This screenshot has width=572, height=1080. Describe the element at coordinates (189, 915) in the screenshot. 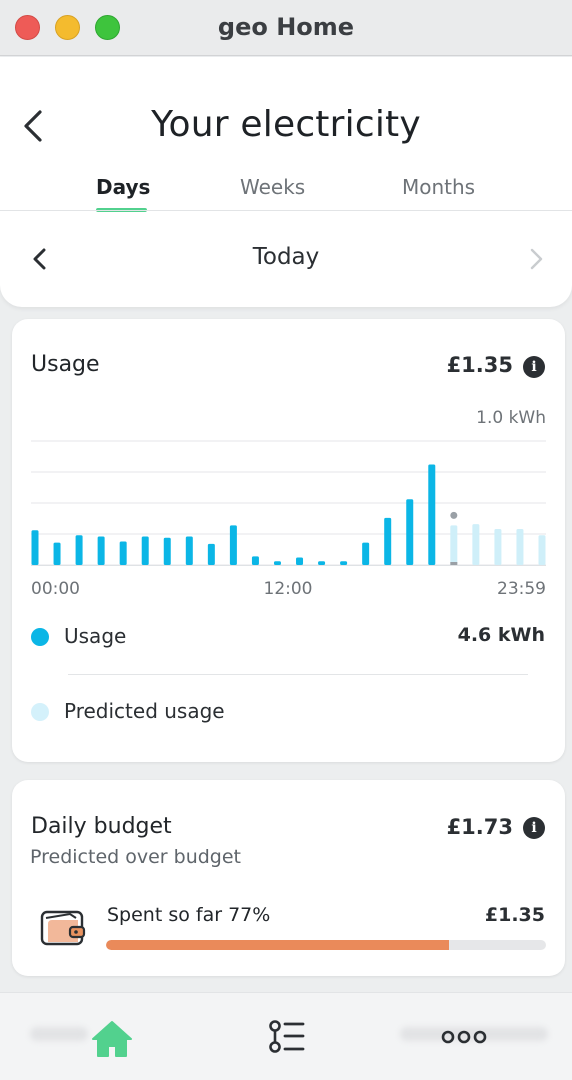

I see `spent-so-far-label: Spent so far 77%` at that location.